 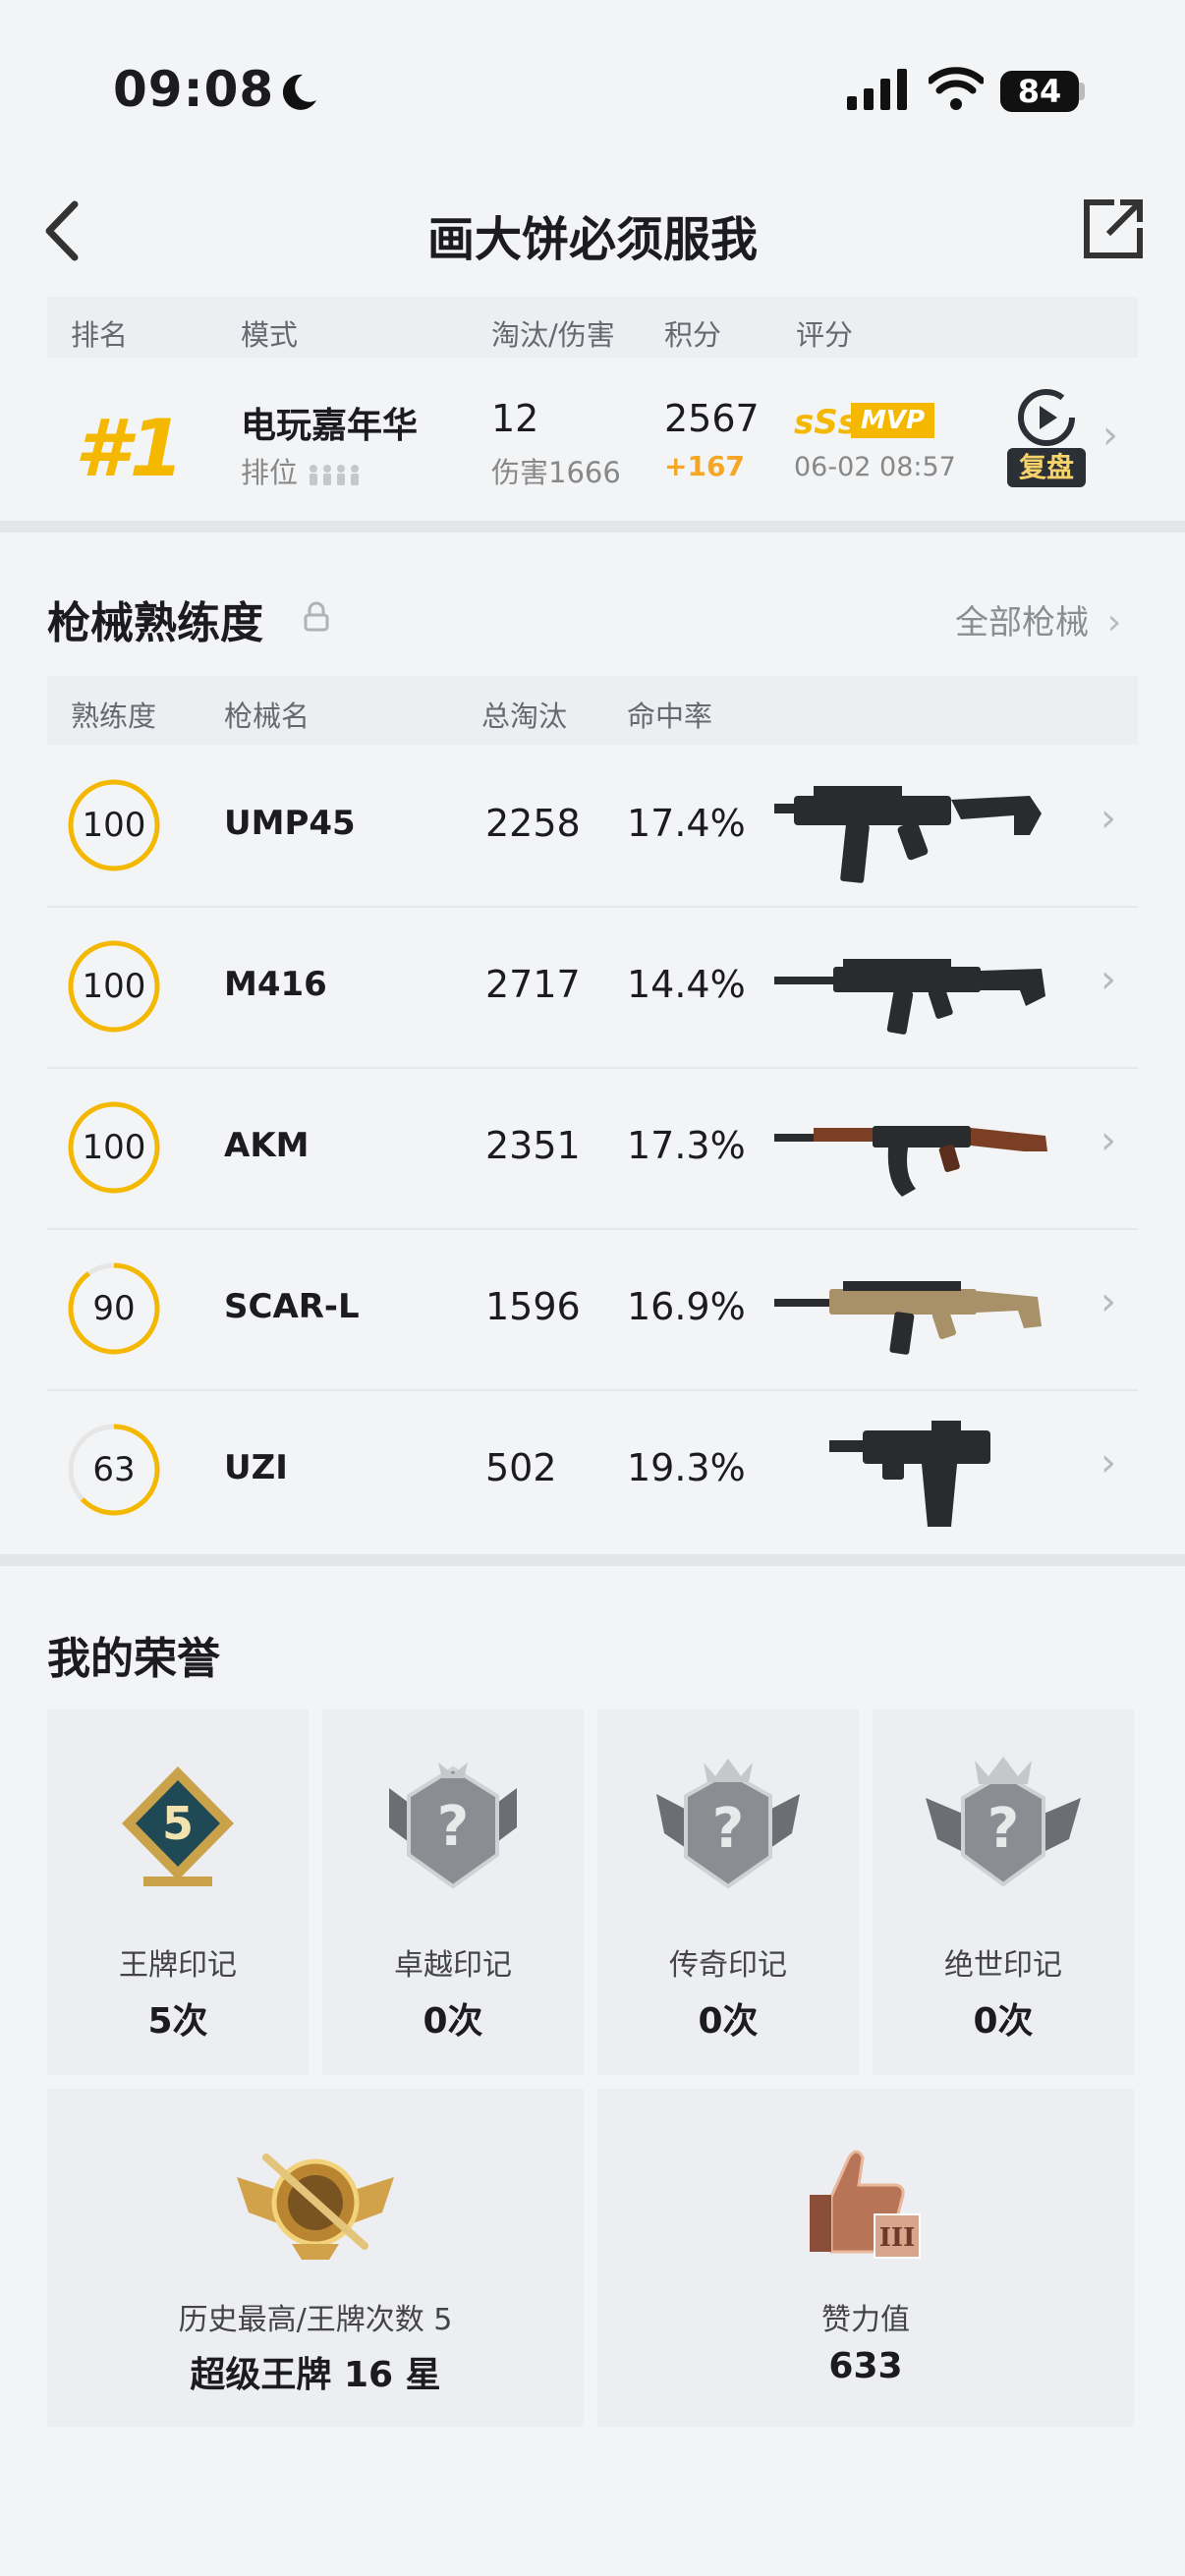 I want to click on kills-value: 12, so click(x=515, y=418).